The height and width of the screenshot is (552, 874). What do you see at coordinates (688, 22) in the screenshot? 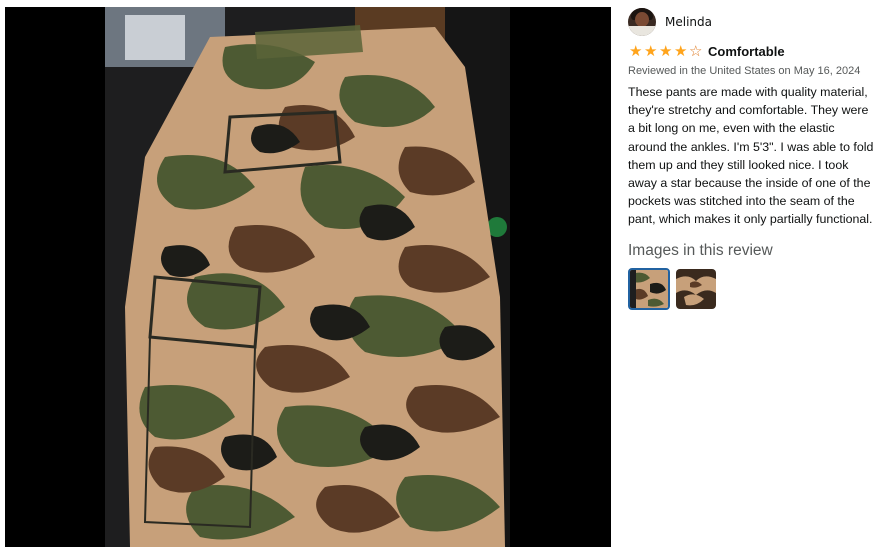
I see `reviewer-name: Melinda` at bounding box center [688, 22].